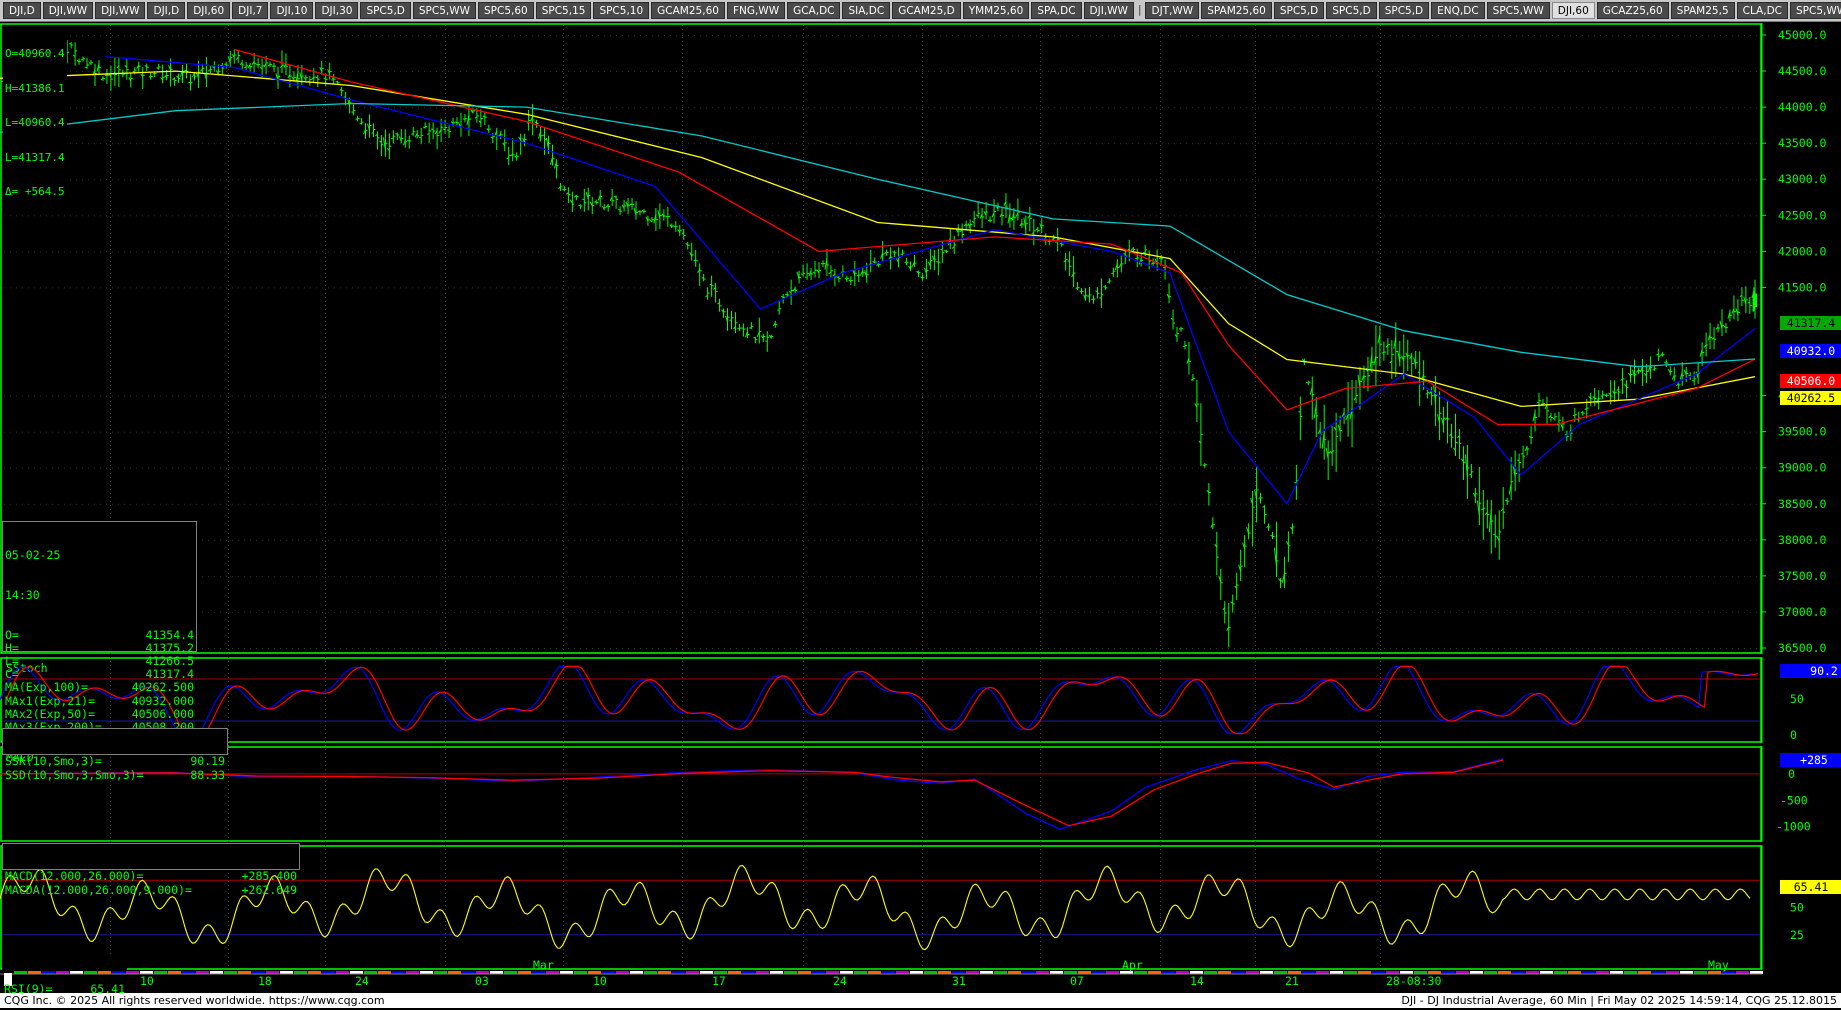 This screenshot has width=1841, height=1010. I want to click on symbol-tab: GCAZ25,60, so click(1633, 10).